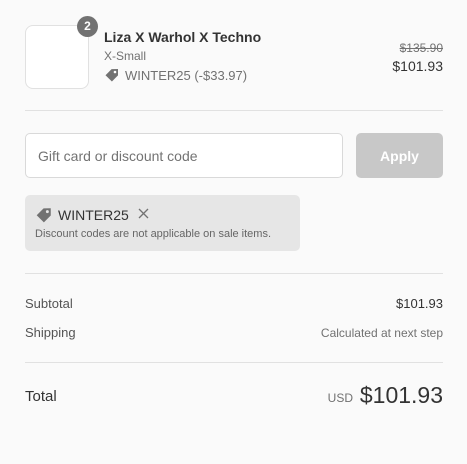 This screenshot has width=467, height=464. What do you see at coordinates (49, 303) in the screenshot?
I see `subtotal-label: Subtotal` at bounding box center [49, 303].